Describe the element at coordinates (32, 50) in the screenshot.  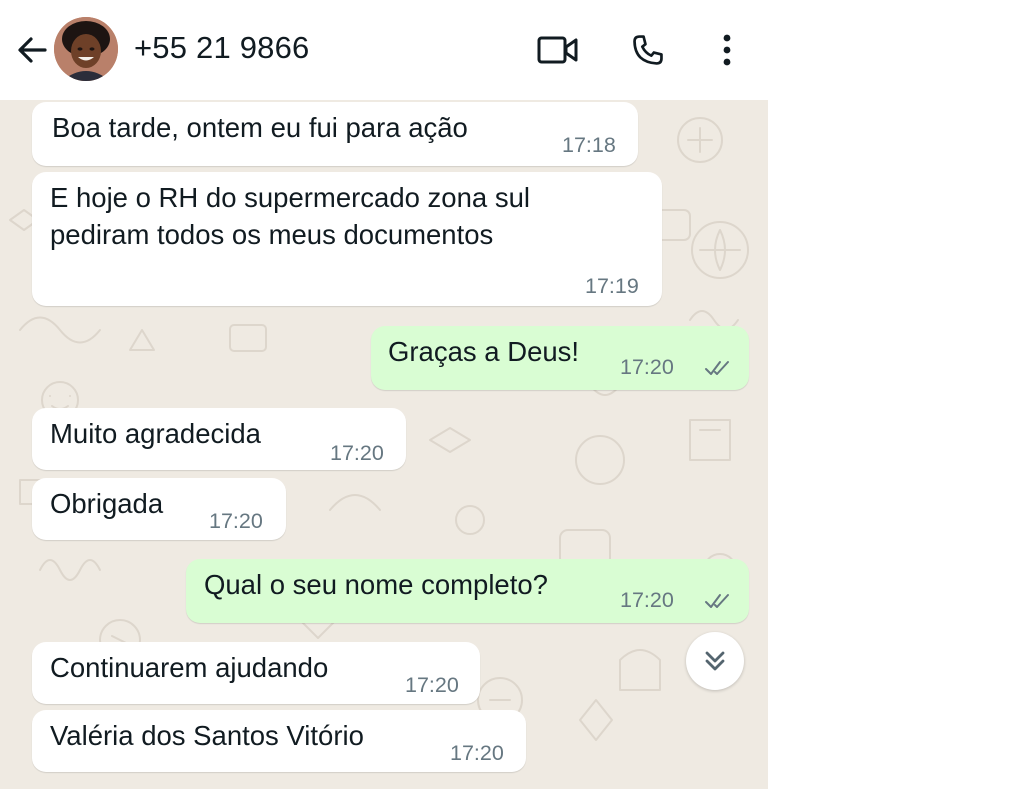
I see `arrow-left-icon` at that location.